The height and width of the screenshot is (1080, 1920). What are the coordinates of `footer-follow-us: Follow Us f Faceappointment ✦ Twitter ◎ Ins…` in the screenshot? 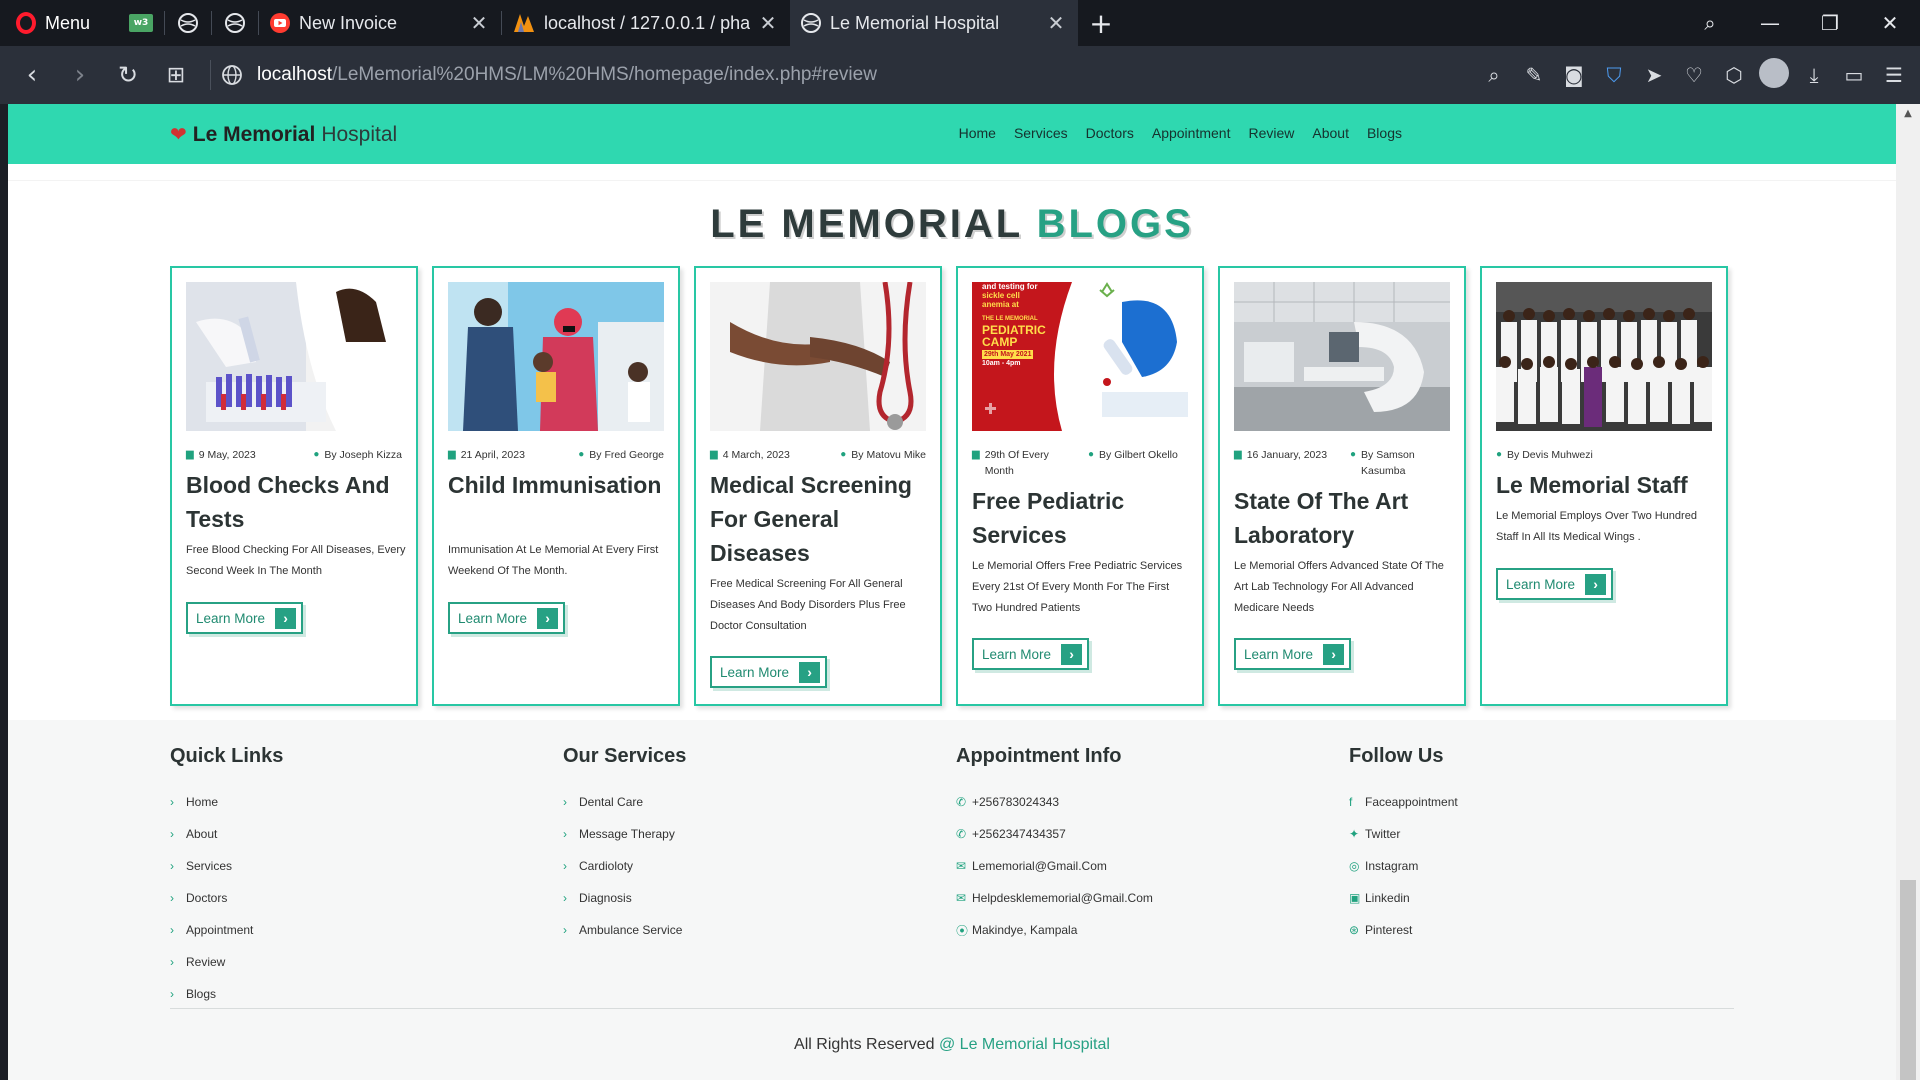 It's located at (1403, 845).